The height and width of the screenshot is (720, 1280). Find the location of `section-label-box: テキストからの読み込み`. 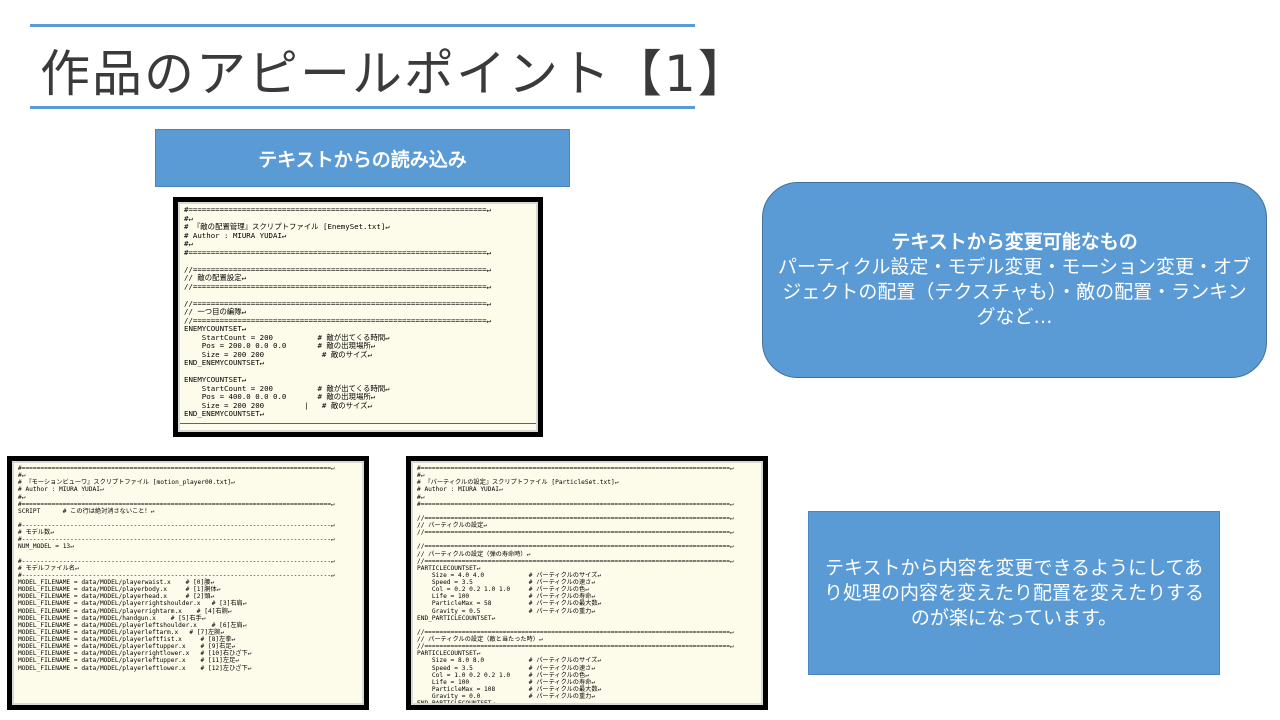

section-label-box: テキストからの読み込み is located at coordinates (362, 158).